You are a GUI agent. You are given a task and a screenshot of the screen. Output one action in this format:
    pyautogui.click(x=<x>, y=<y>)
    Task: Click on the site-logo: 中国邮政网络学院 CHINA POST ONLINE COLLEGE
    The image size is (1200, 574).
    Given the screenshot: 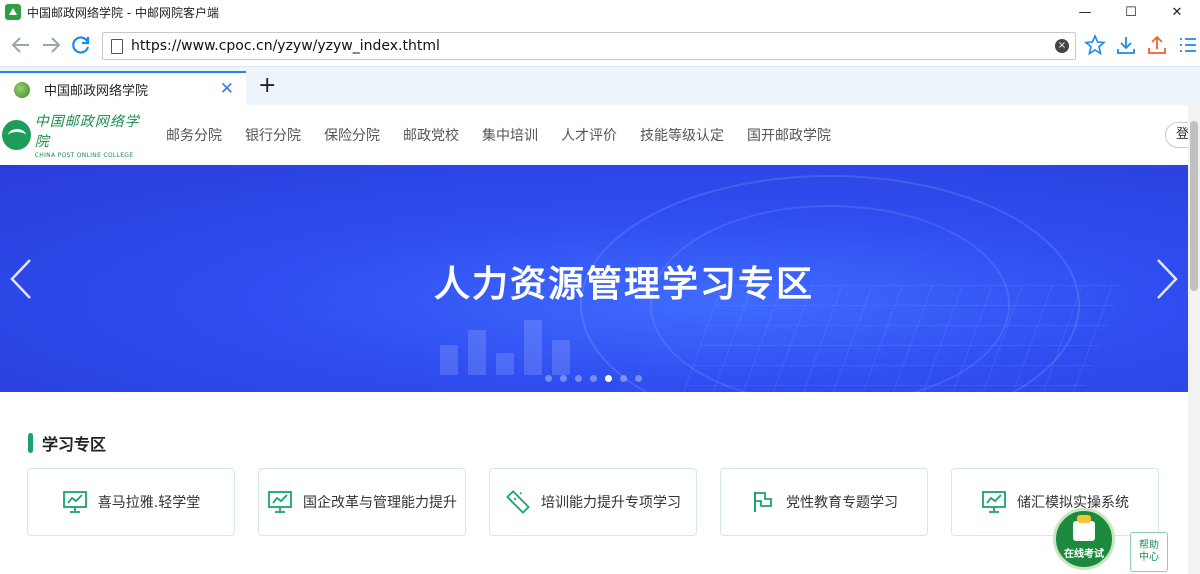 What is the action you would take?
    pyautogui.click(x=75, y=136)
    